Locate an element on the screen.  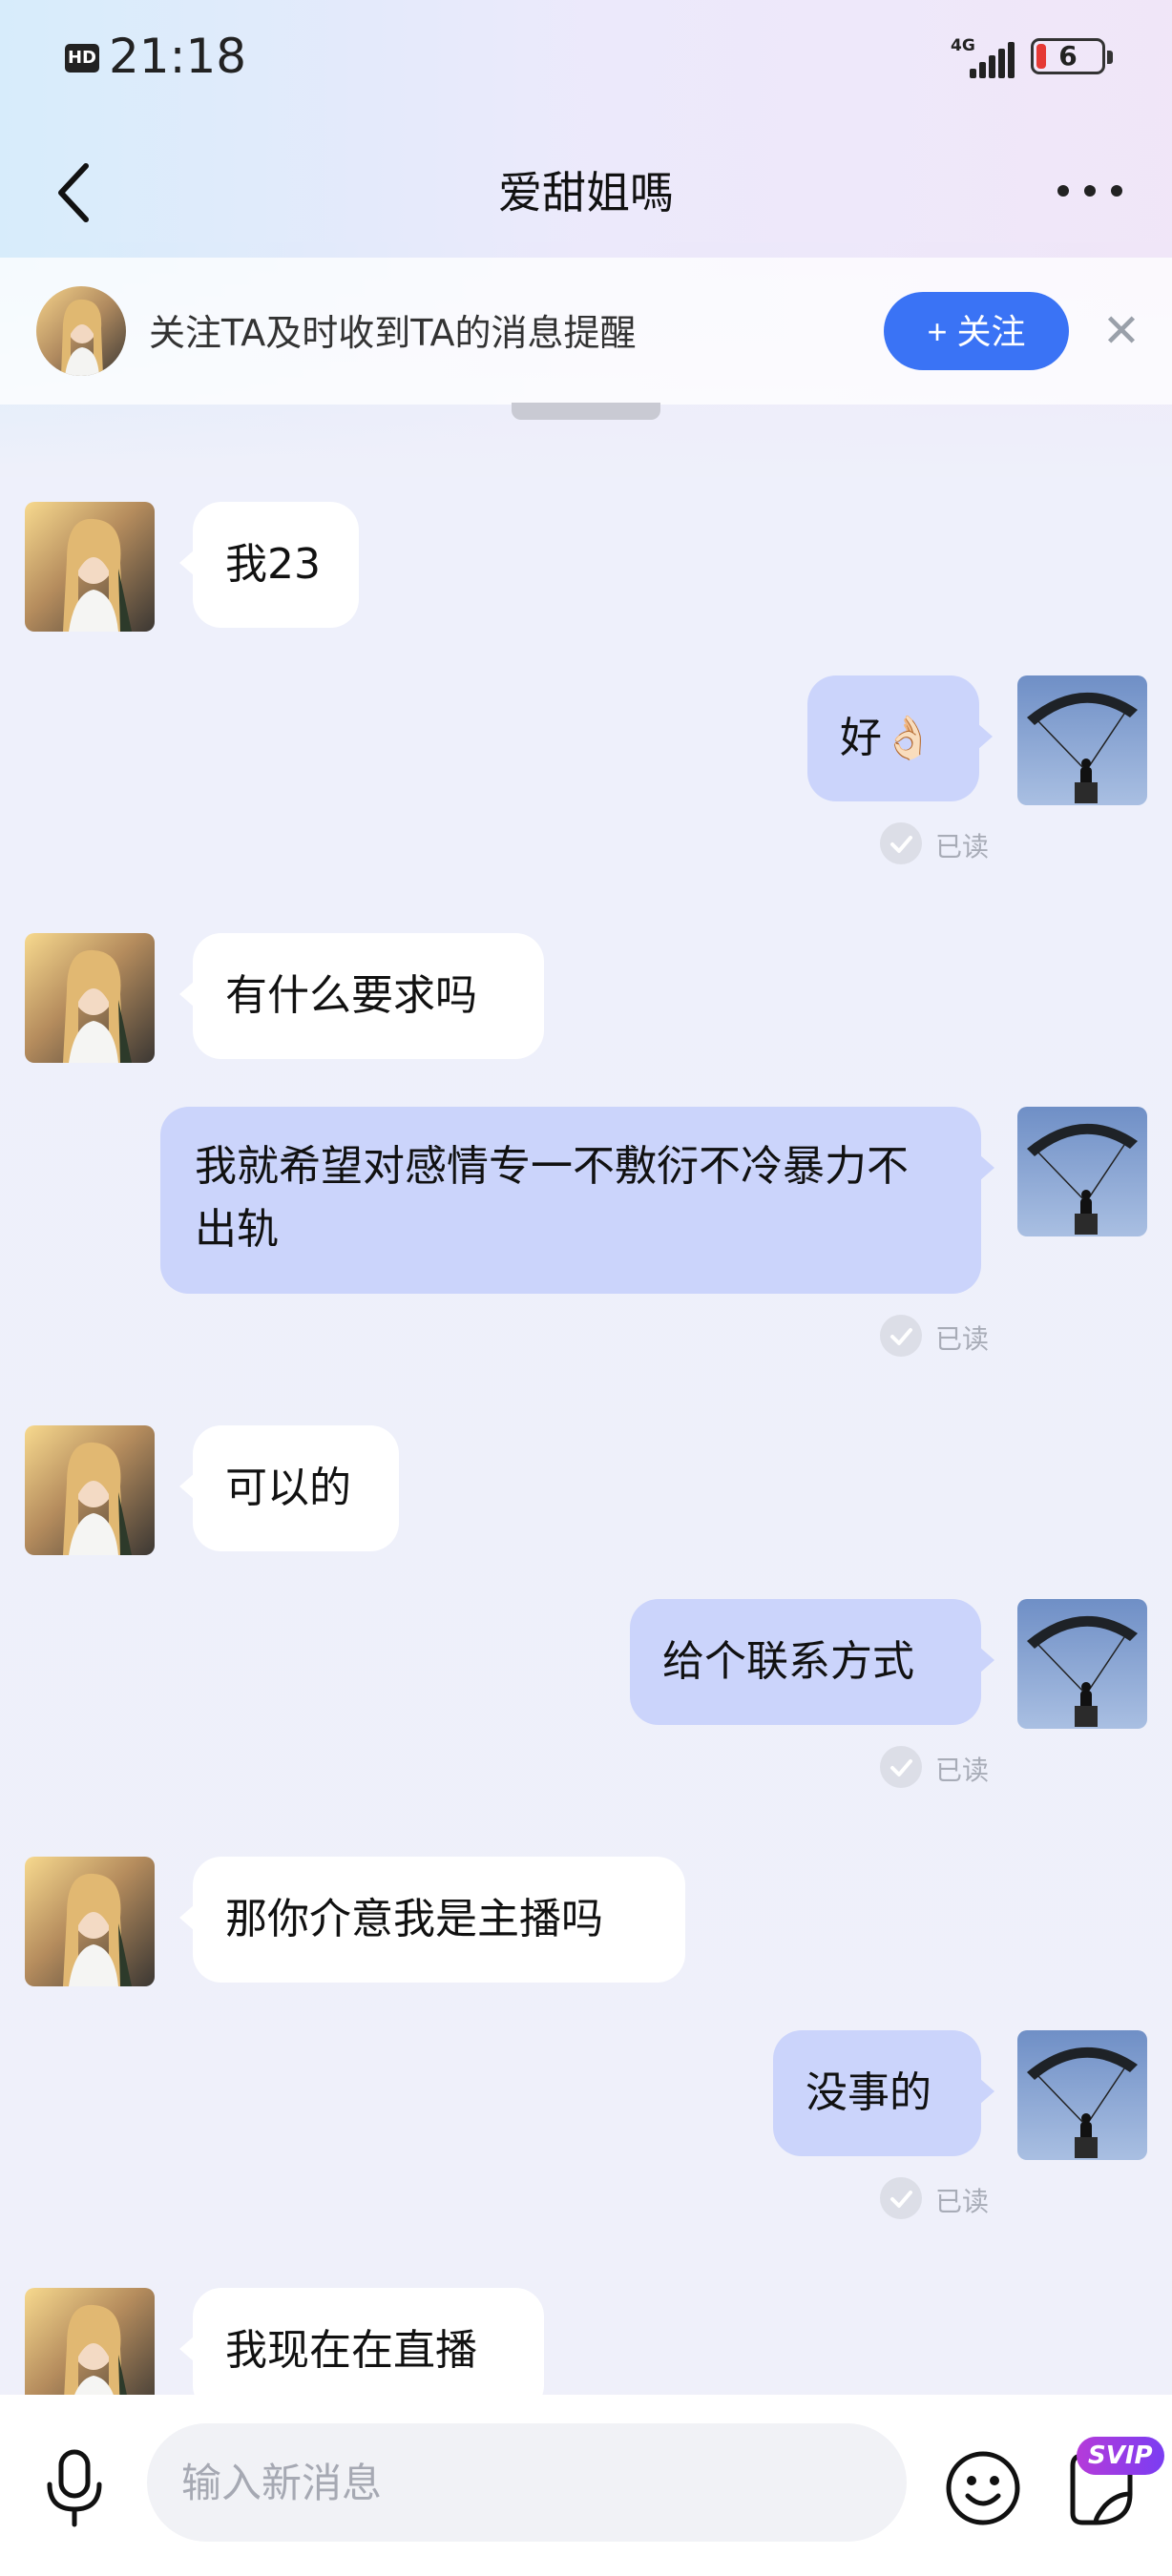
message-bubble-outgoing: 我就希望对感情专一不敷衍不冷暴力不出轨 is located at coordinates (577, 1200).